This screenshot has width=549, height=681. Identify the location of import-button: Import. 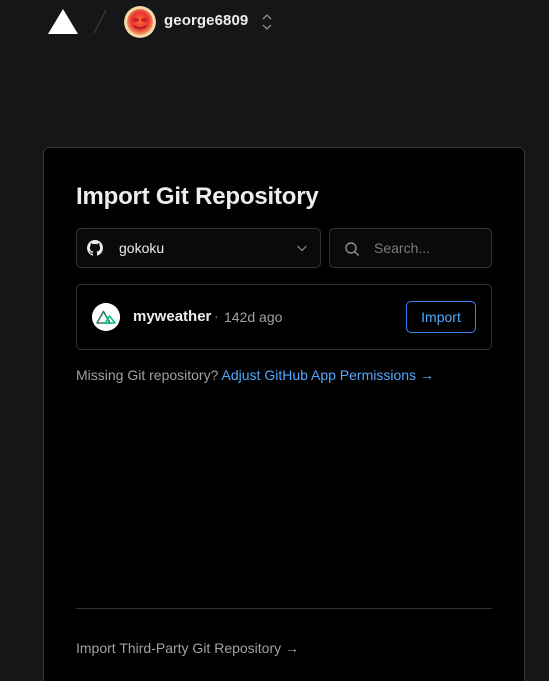
(441, 317).